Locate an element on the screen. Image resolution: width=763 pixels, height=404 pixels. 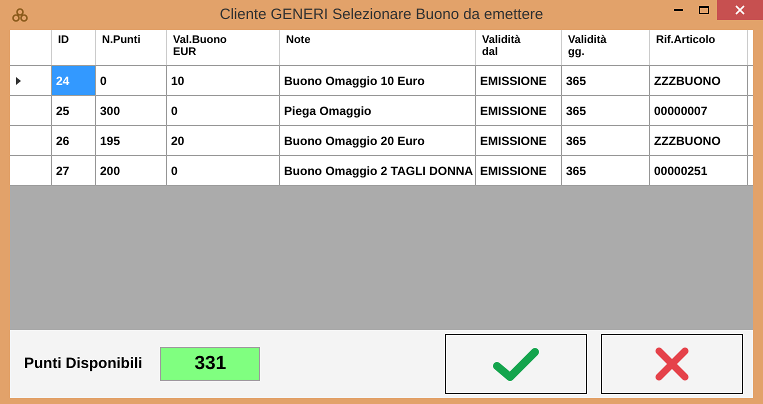
table-cell: 24 is located at coordinates (74, 80).